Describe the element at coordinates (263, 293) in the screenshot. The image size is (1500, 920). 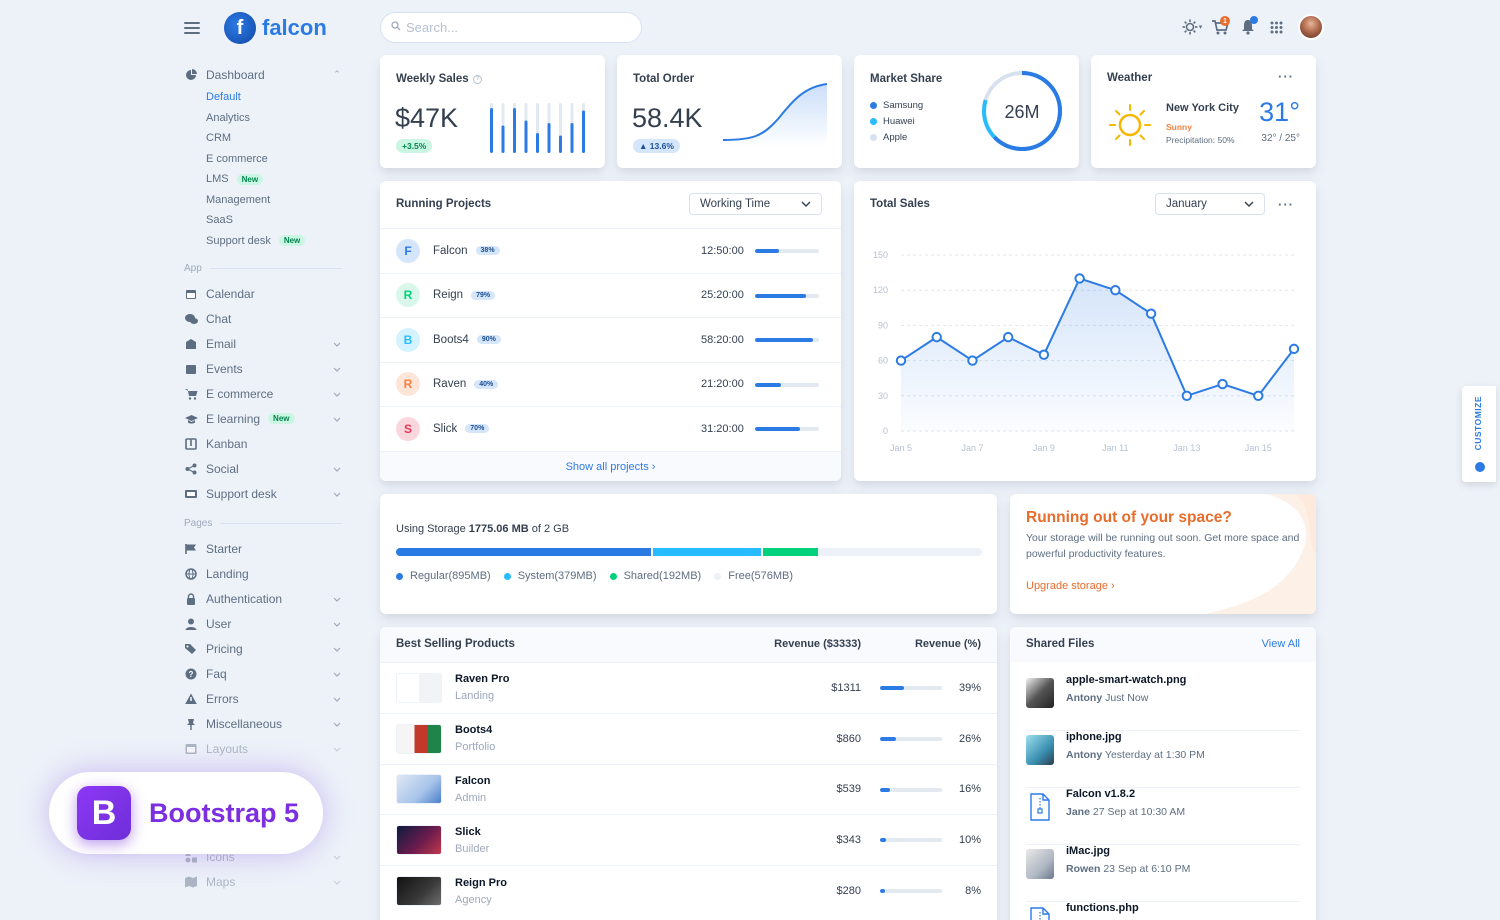
I see `sidebar-item-calendar: Calendar` at that location.